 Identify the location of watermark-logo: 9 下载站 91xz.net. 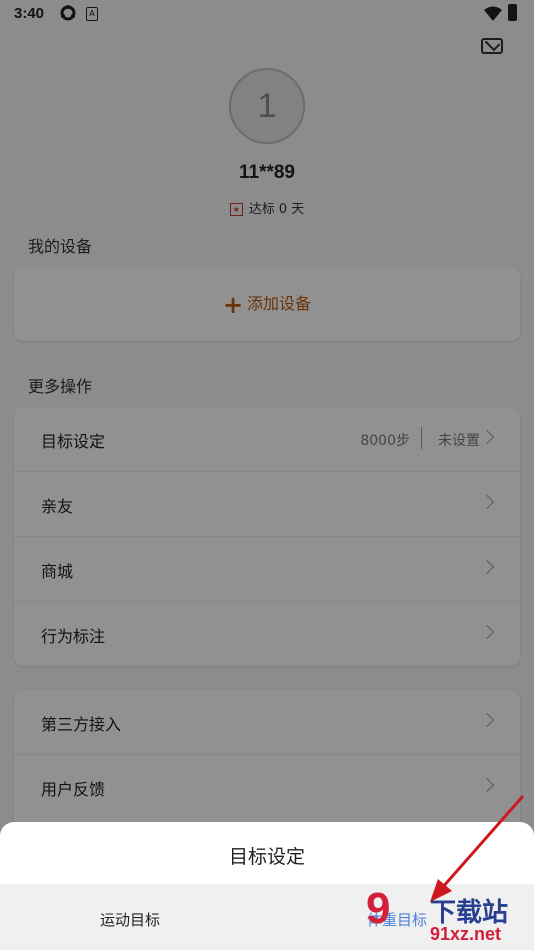
(450, 917).